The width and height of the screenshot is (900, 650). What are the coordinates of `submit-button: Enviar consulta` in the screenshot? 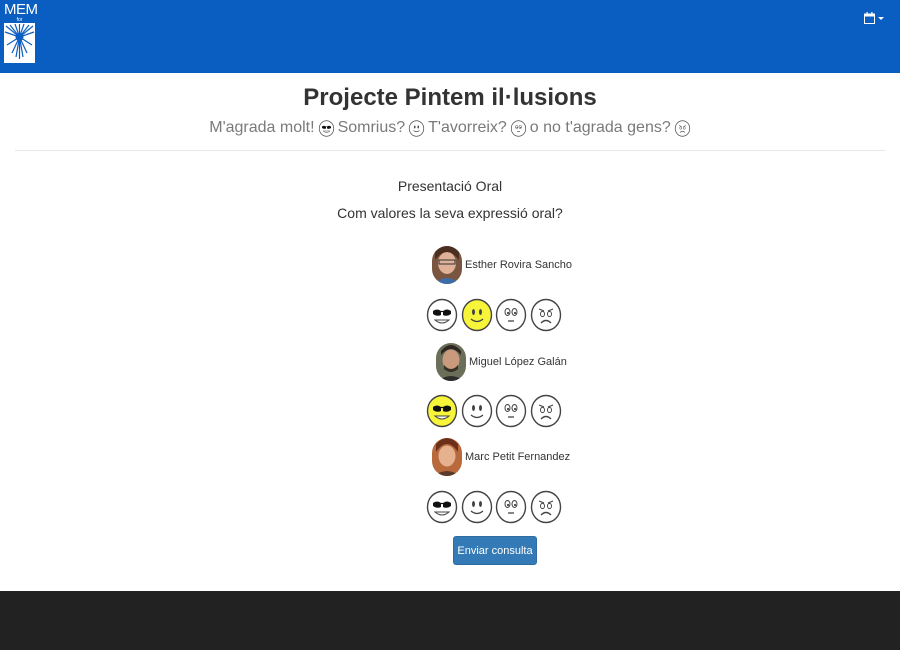 It's located at (495, 550).